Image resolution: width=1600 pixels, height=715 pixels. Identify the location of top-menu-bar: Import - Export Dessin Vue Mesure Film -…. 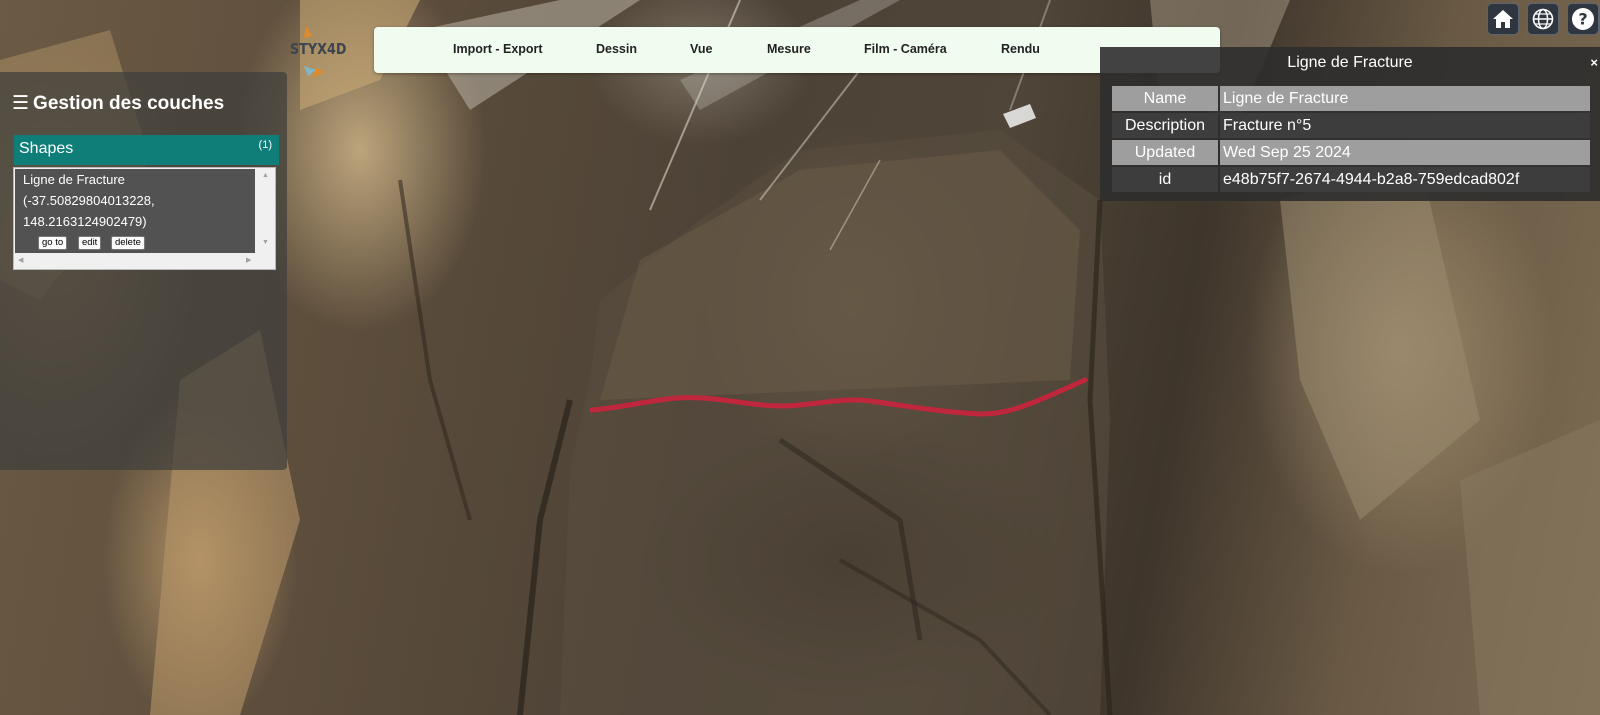
(797, 50).